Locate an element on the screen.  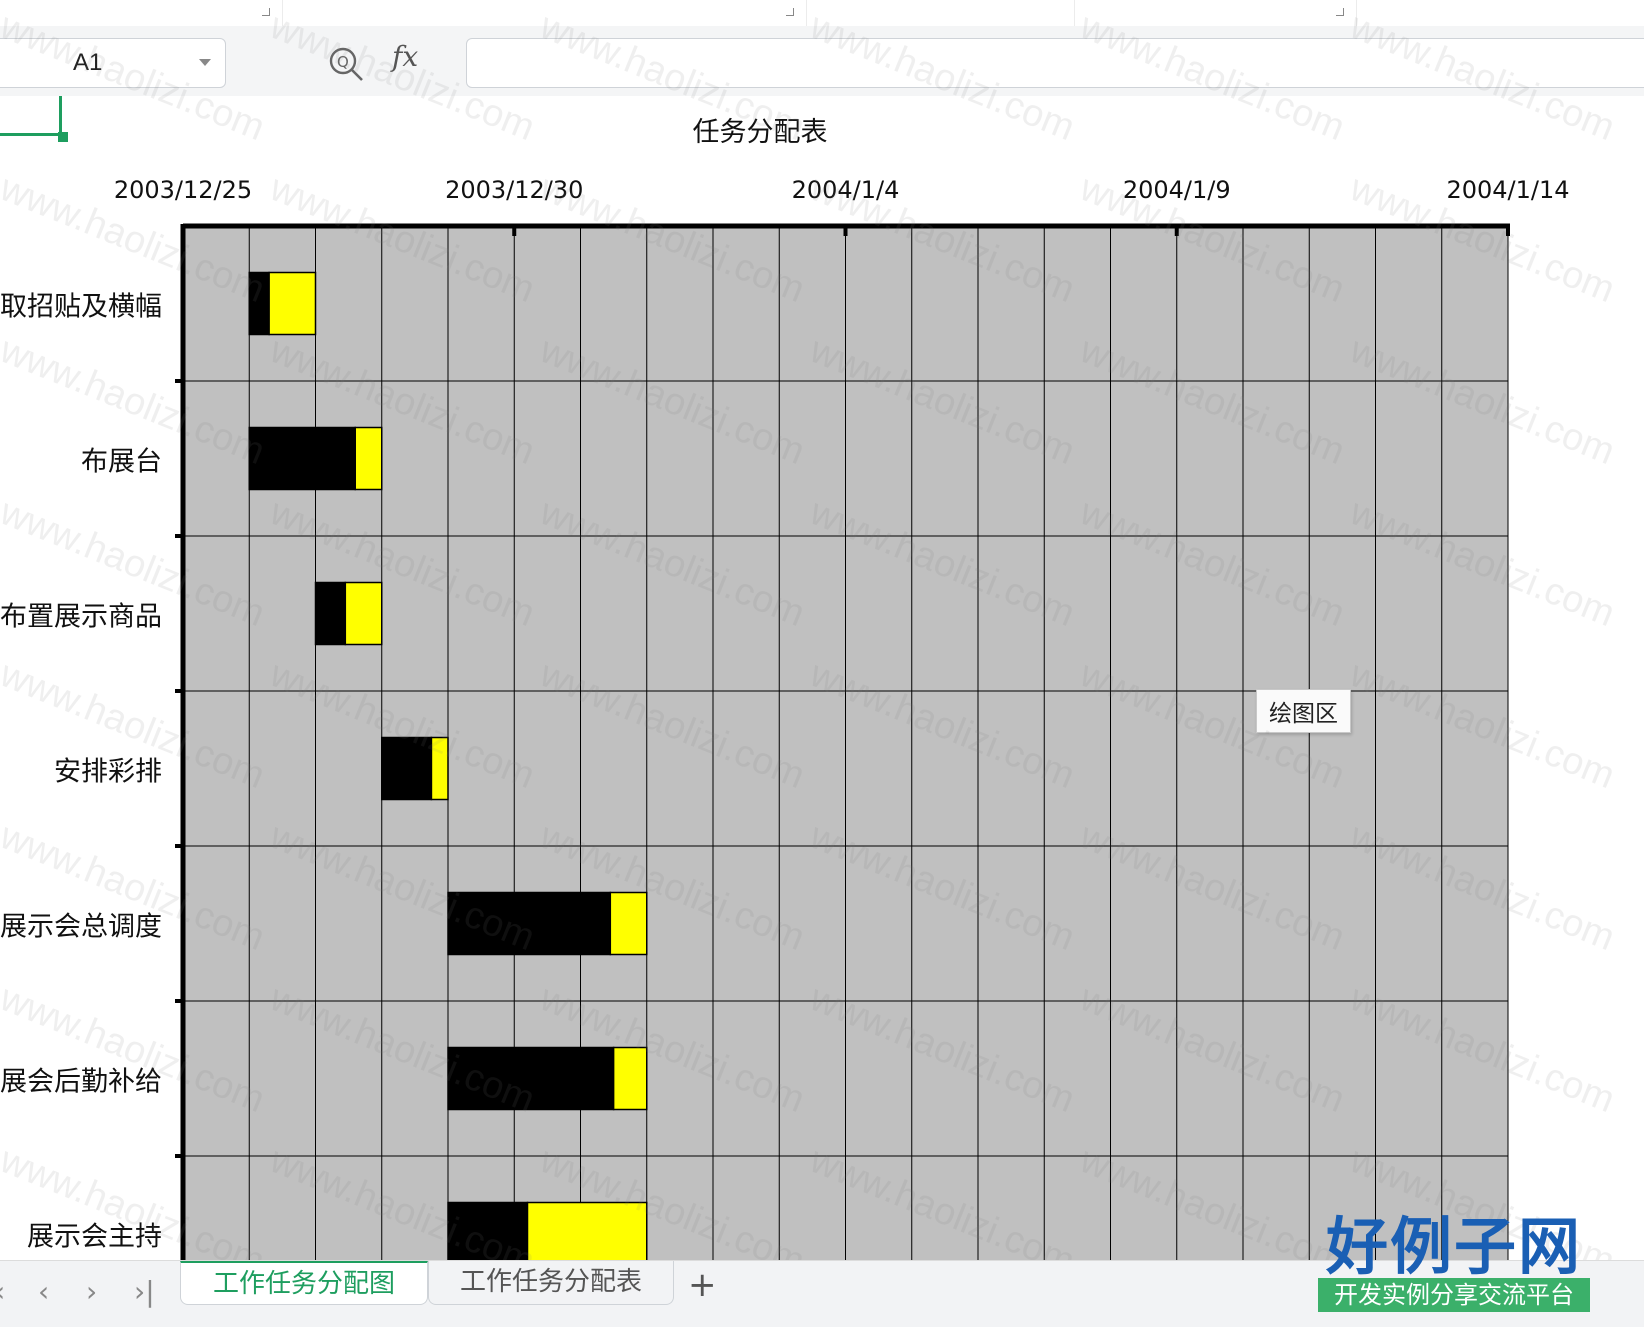
y-category-label: 展示会总调度 is located at coordinates (81, 926).